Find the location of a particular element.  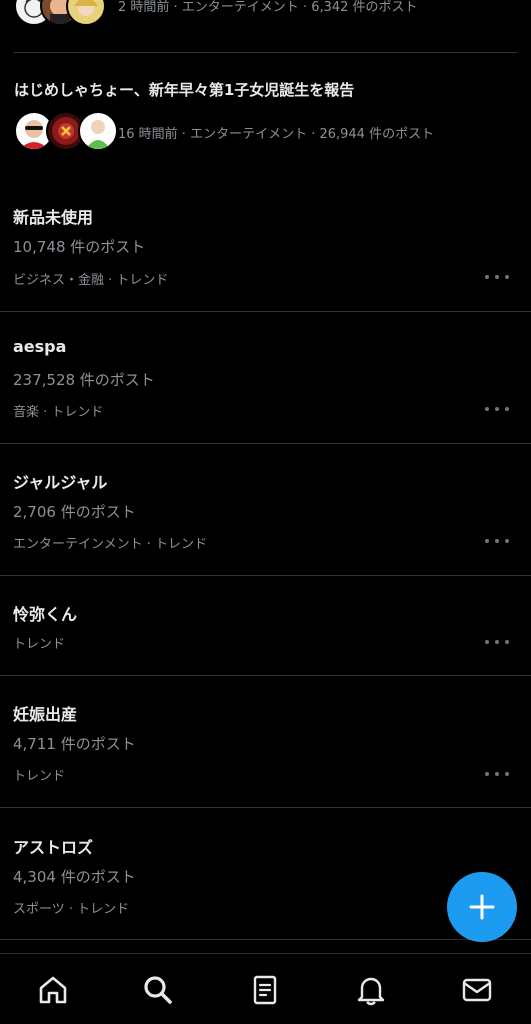

trend-category: ビジネス・金融 · トレンド is located at coordinates (91, 280).